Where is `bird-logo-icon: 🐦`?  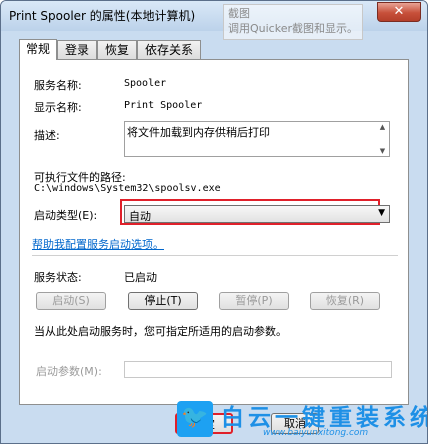 bird-logo-icon: 🐦 is located at coordinates (195, 419).